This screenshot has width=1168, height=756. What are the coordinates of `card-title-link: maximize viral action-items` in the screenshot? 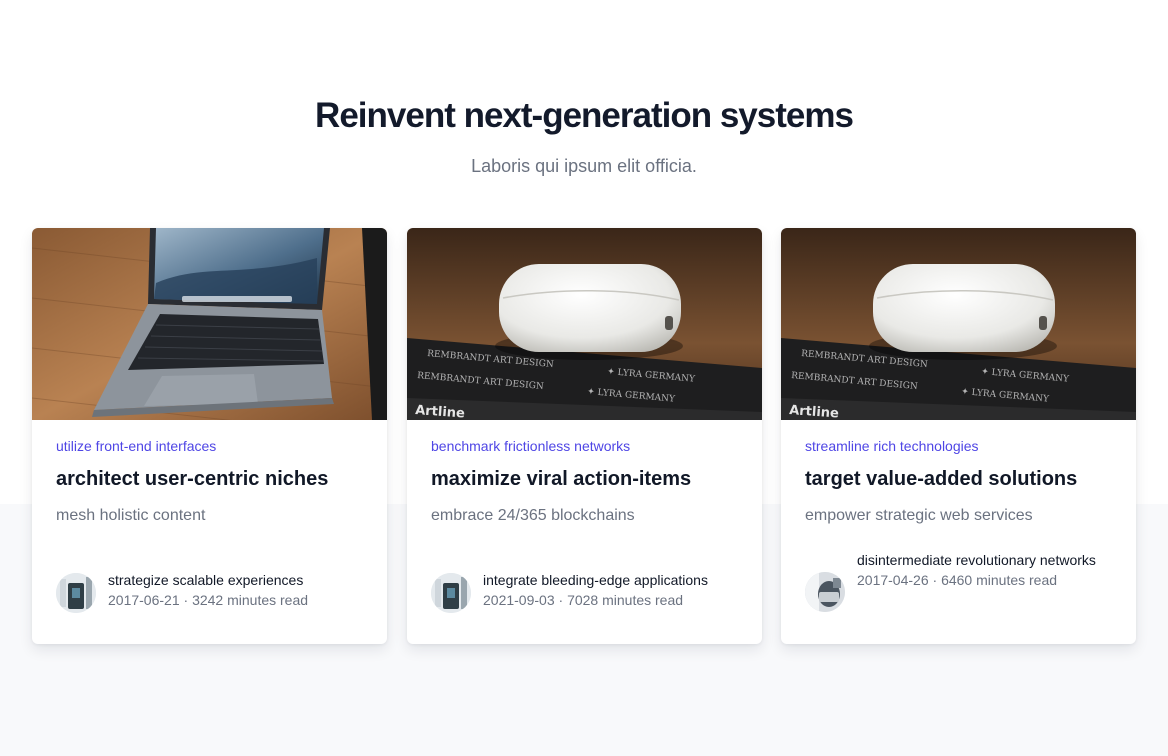 It's located at (584, 479).